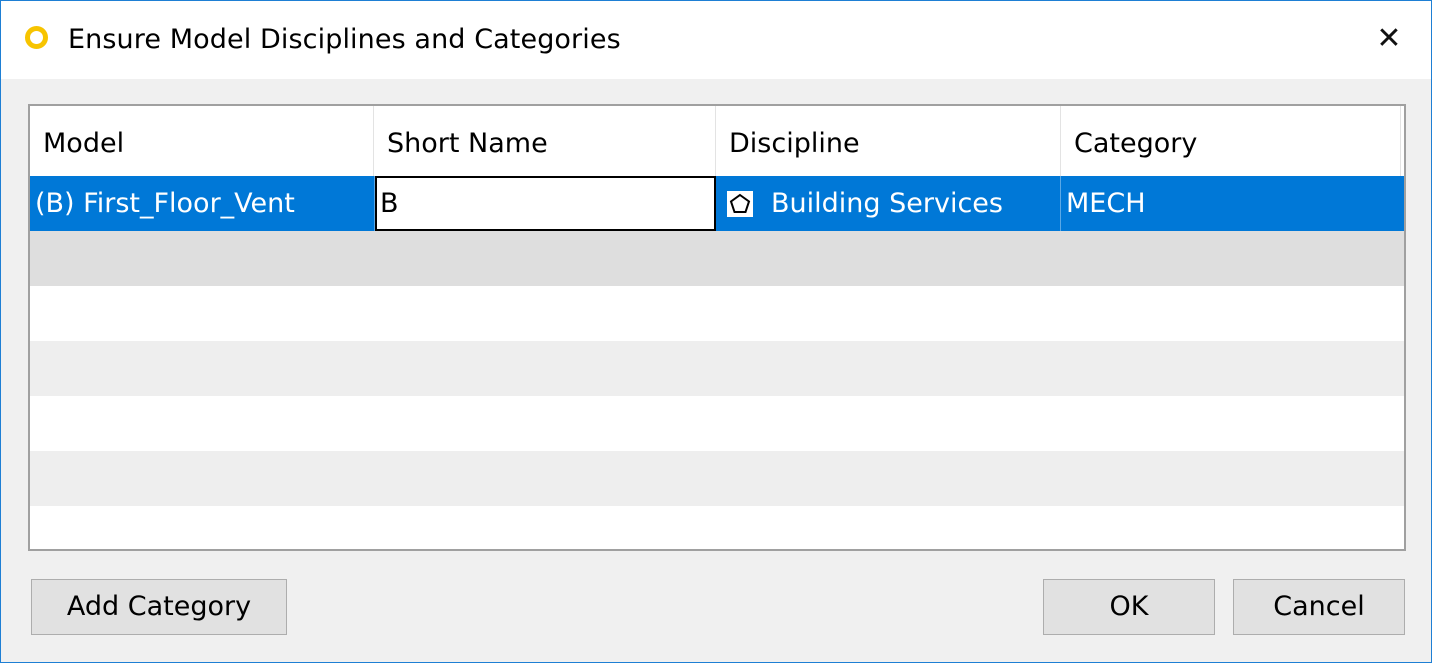 The image size is (1434, 665). I want to click on cell-discipline: Building Services, so click(916, 203).